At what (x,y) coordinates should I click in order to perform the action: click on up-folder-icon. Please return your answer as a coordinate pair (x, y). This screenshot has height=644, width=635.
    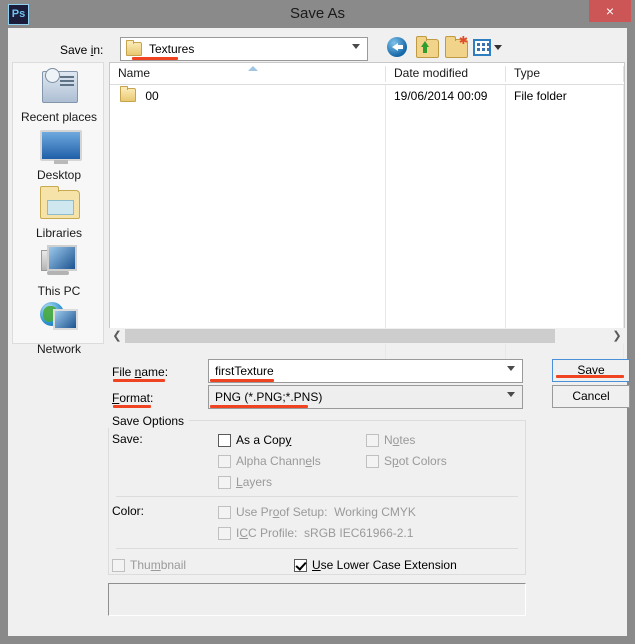
    Looking at the image, I should click on (427, 47).